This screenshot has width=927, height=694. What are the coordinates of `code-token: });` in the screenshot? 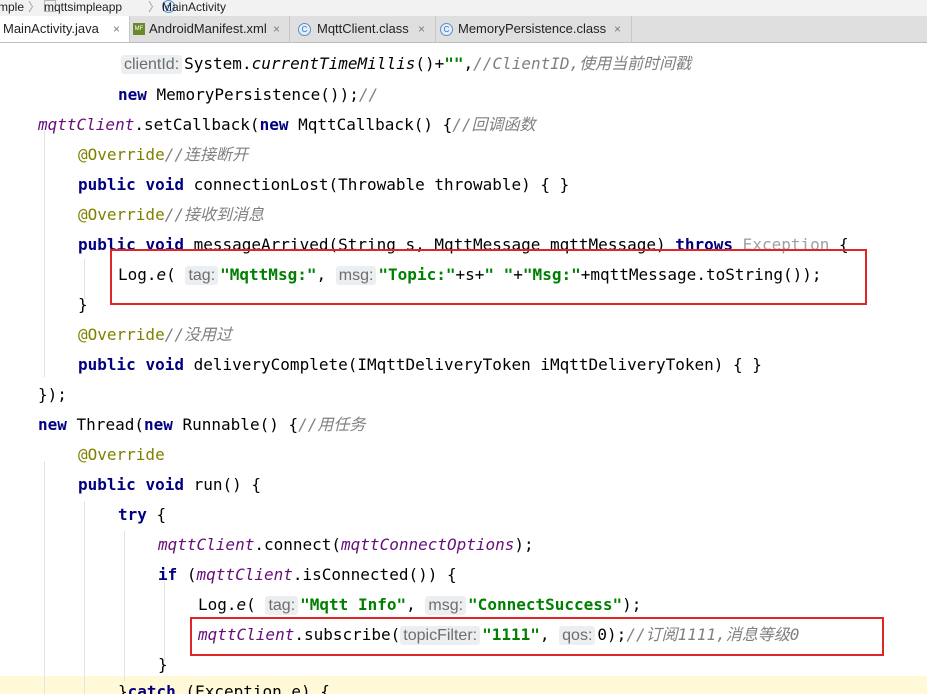 It's located at (52, 394).